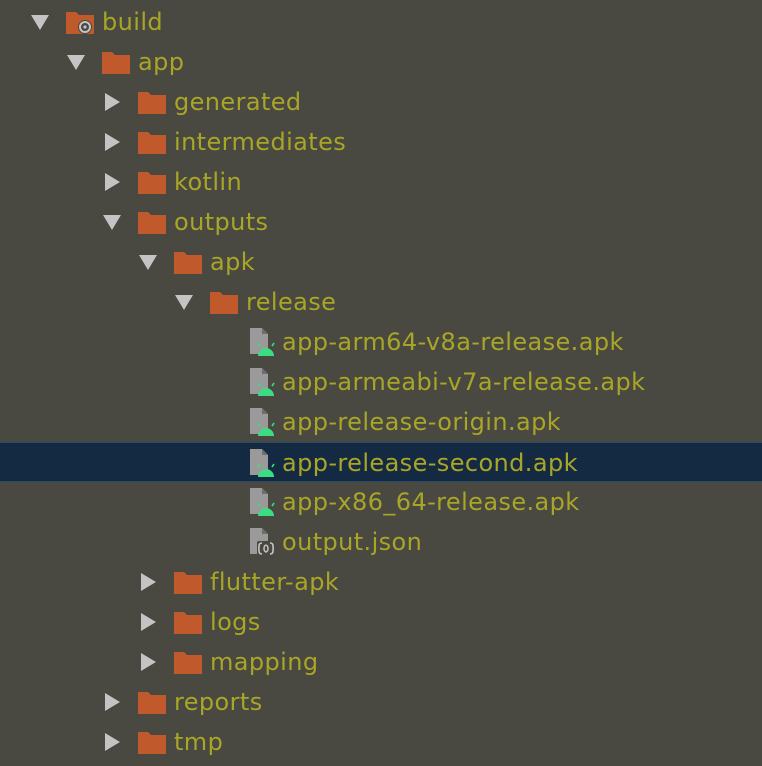 This screenshot has height=766, width=762. What do you see at coordinates (381, 302) in the screenshot?
I see `tree-item-release: release` at bounding box center [381, 302].